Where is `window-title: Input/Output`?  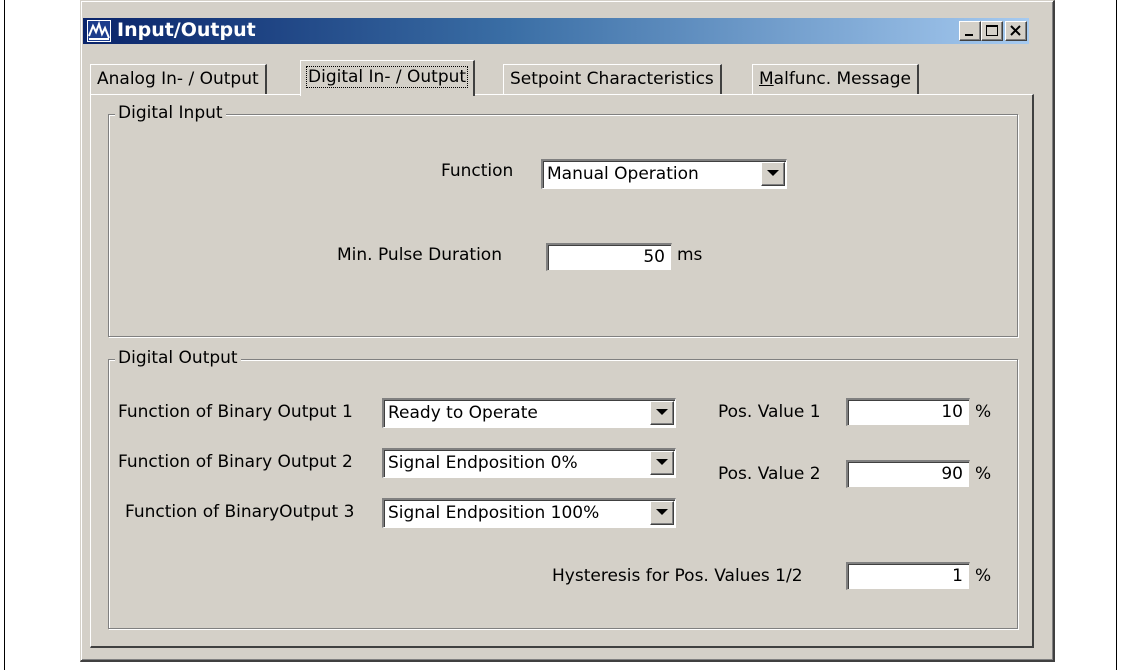 window-title: Input/Output is located at coordinates (186, 30).